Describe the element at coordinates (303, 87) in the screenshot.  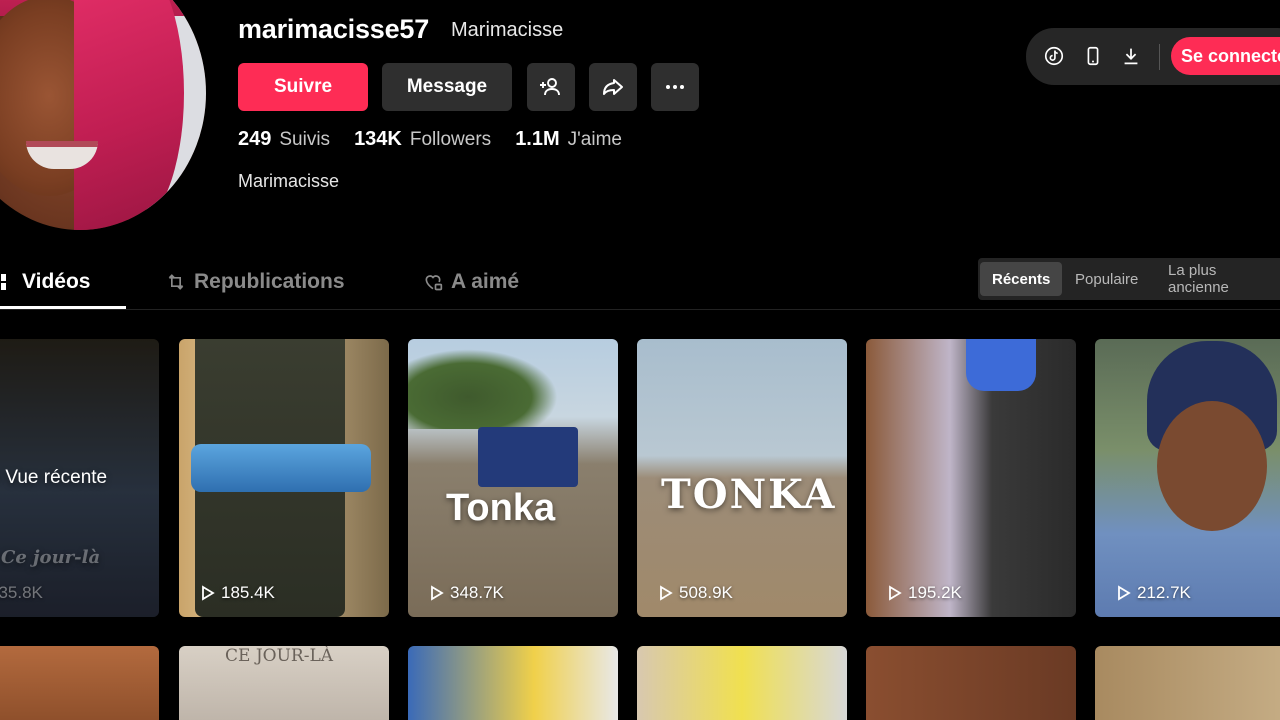
I see `follow-button: Suivre` at that location.